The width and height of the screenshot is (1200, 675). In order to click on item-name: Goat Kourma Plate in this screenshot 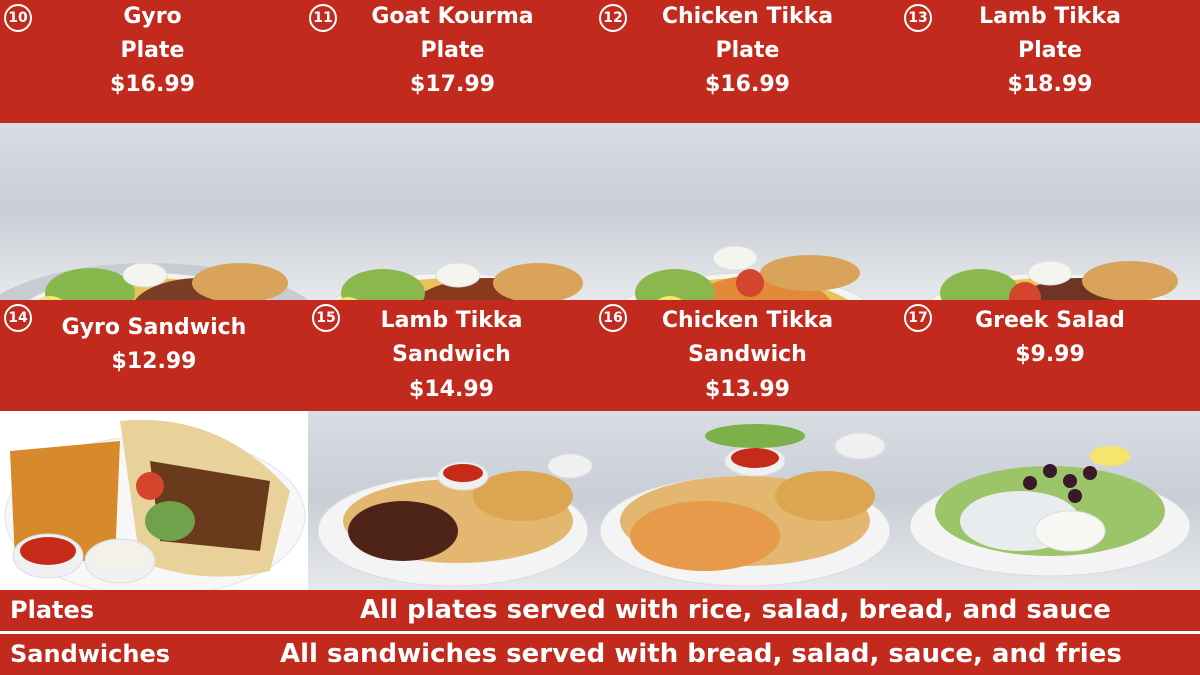, I will do `click(452, 33)`.